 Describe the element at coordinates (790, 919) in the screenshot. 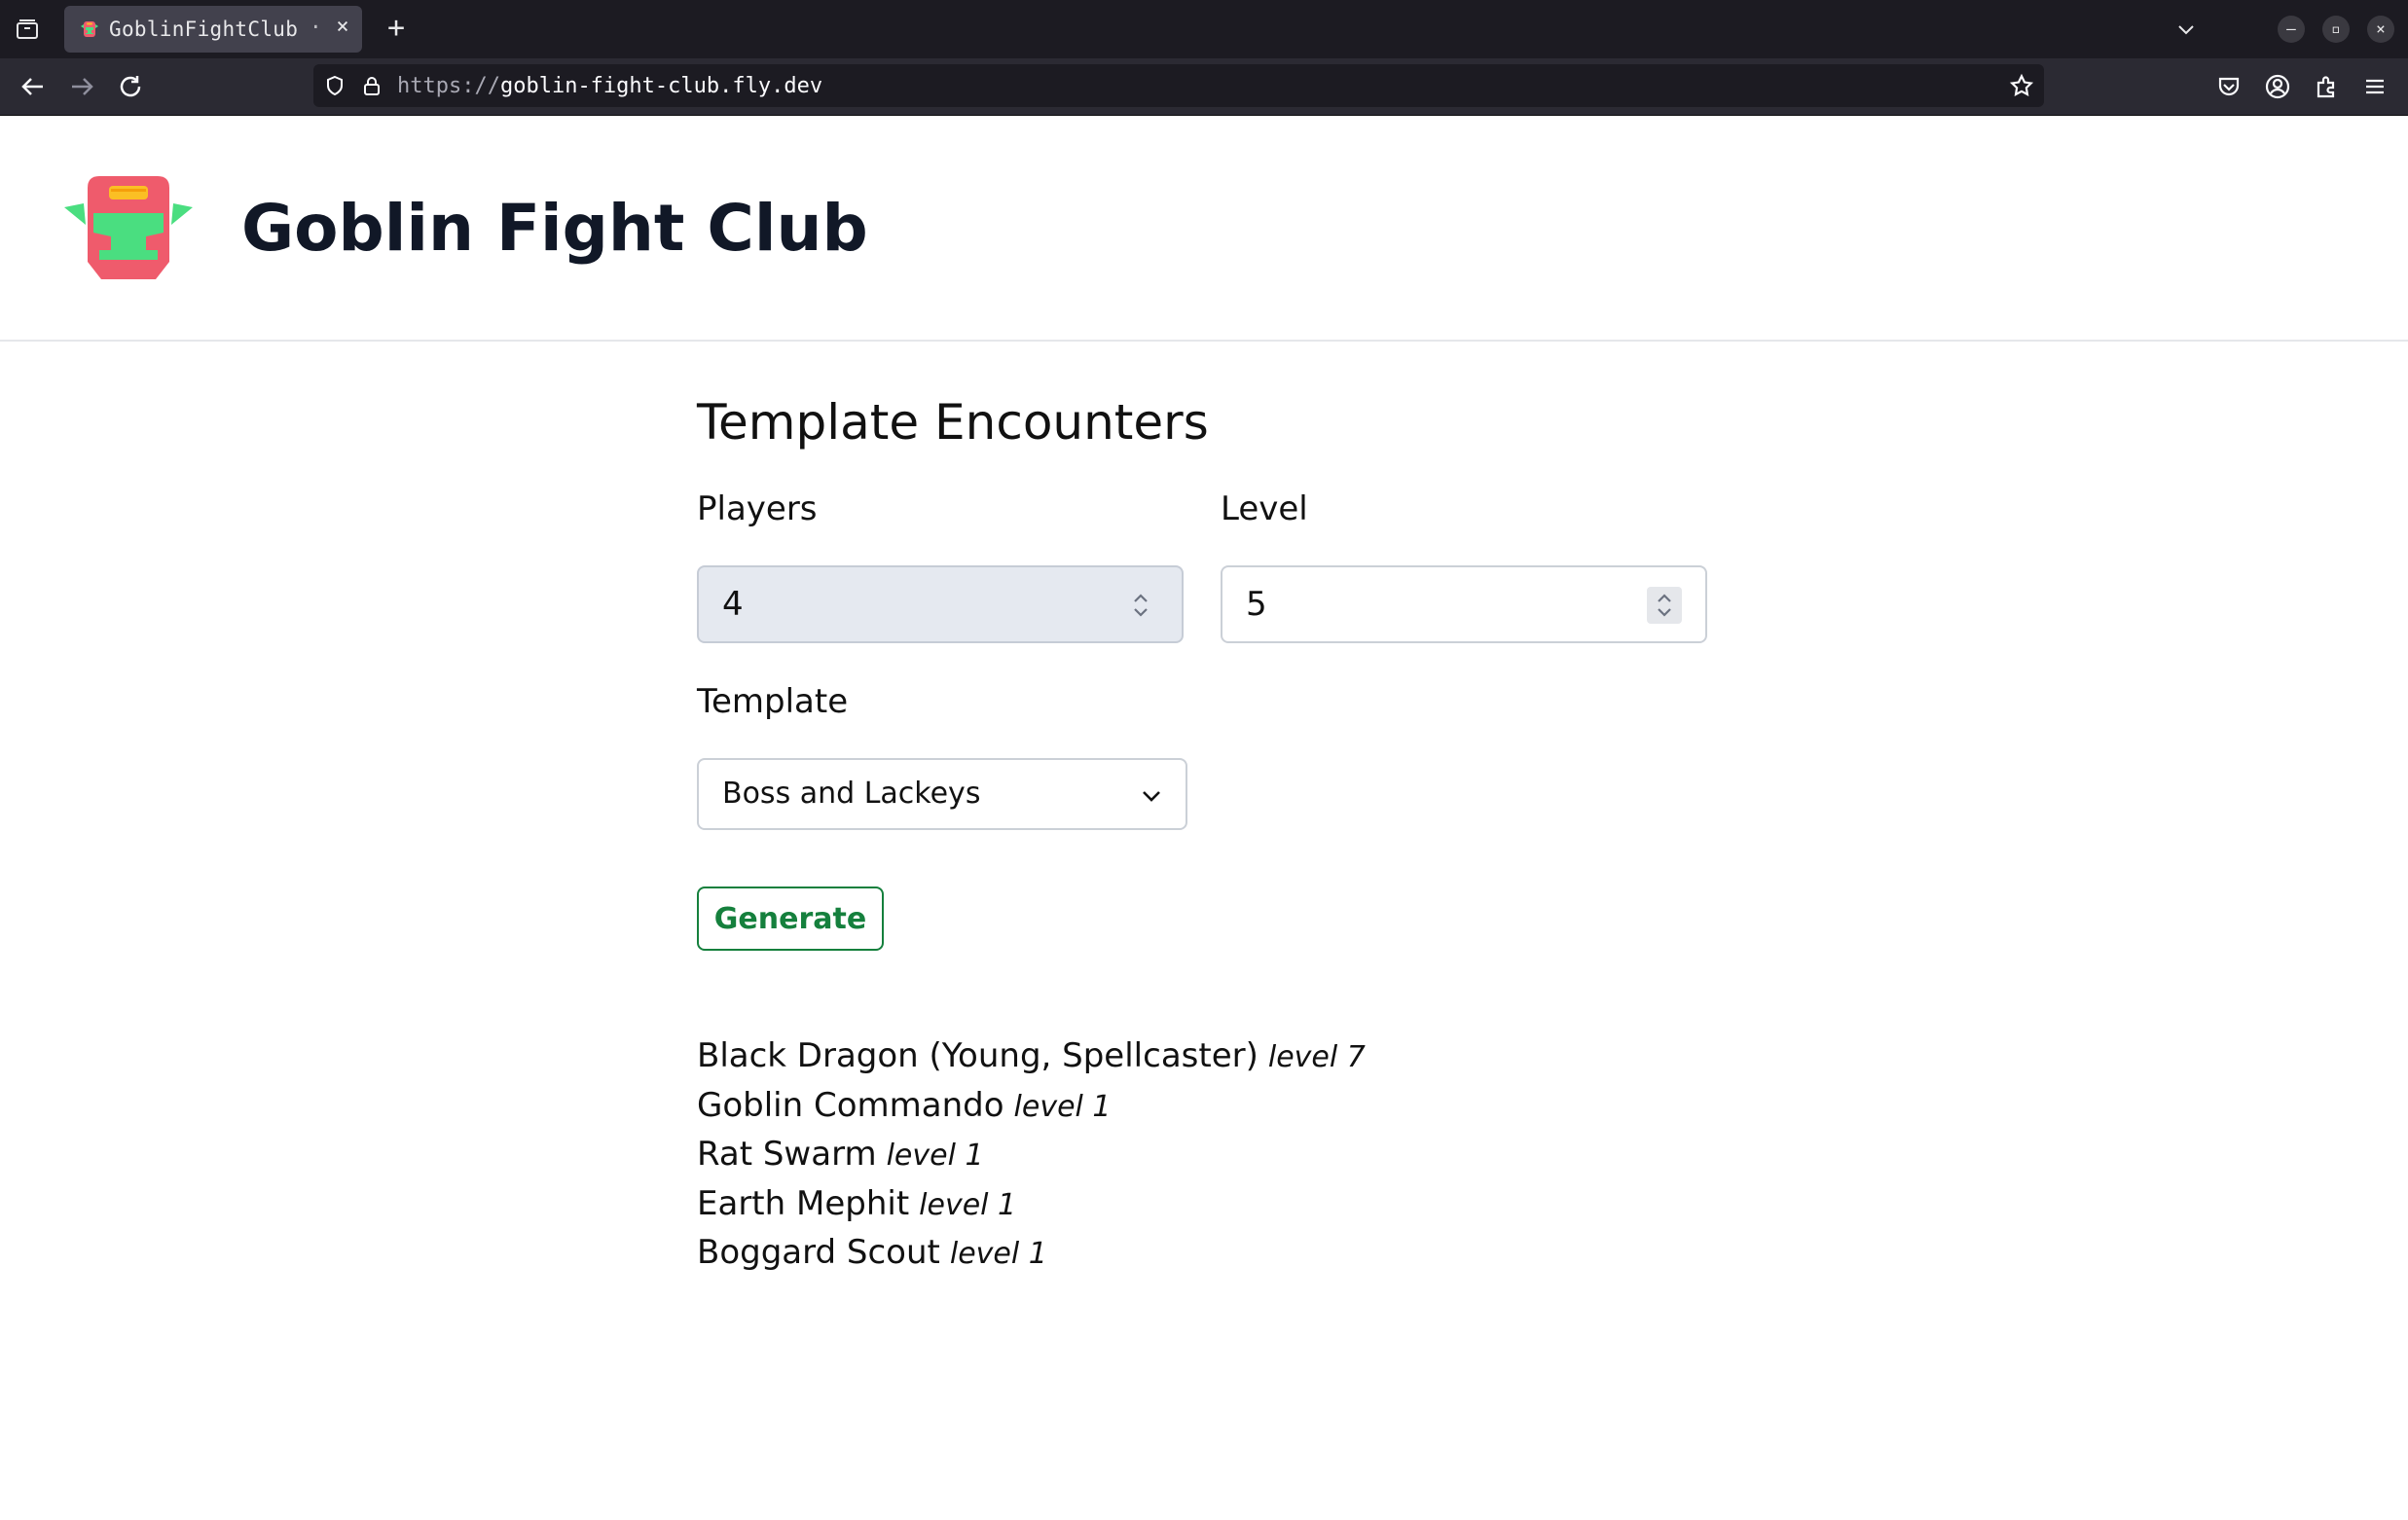

I see `generate-button: Generate` at that location.